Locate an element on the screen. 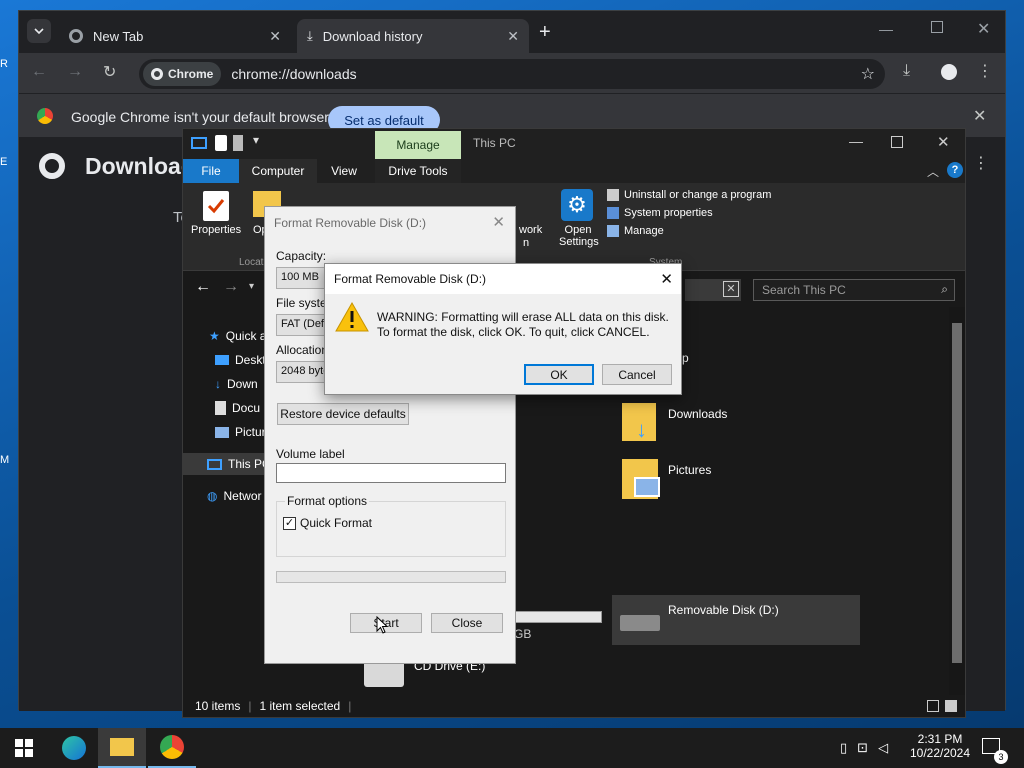 This screenshot has width=1024, height=768. ribbon-tabs: File Computer View Drive Tools ︿ ? is located at coordinates (574, 171).